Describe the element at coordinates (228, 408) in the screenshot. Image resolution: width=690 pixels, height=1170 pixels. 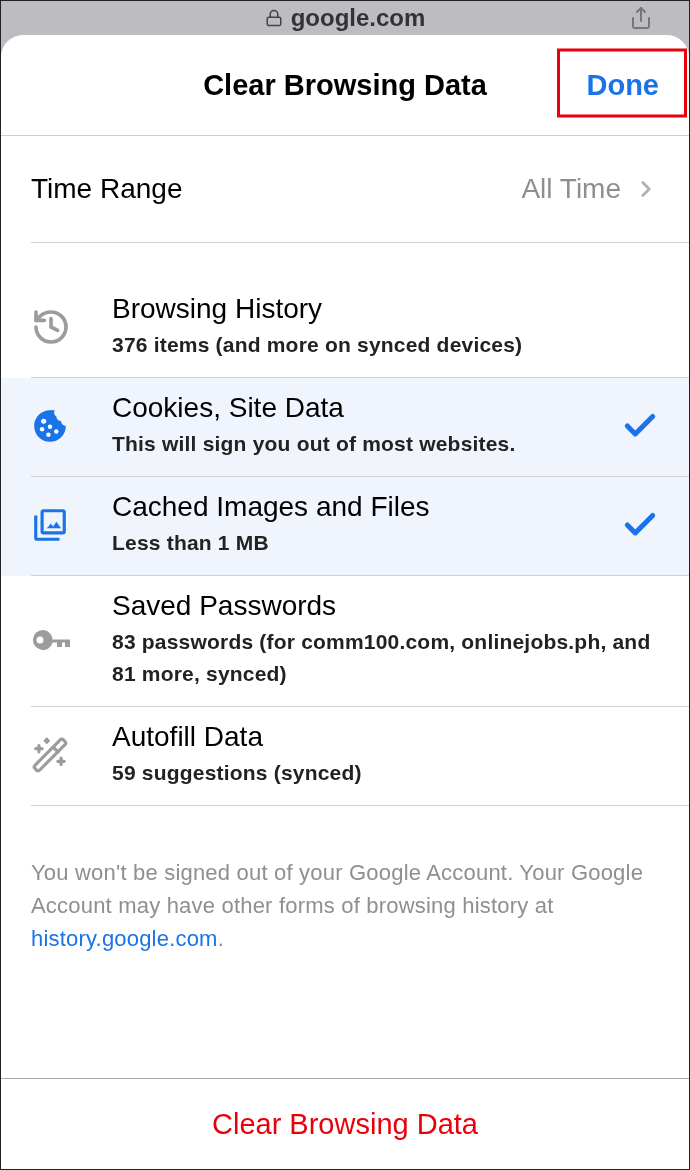
I see `item-title: Cookies, Site Data` at that location.